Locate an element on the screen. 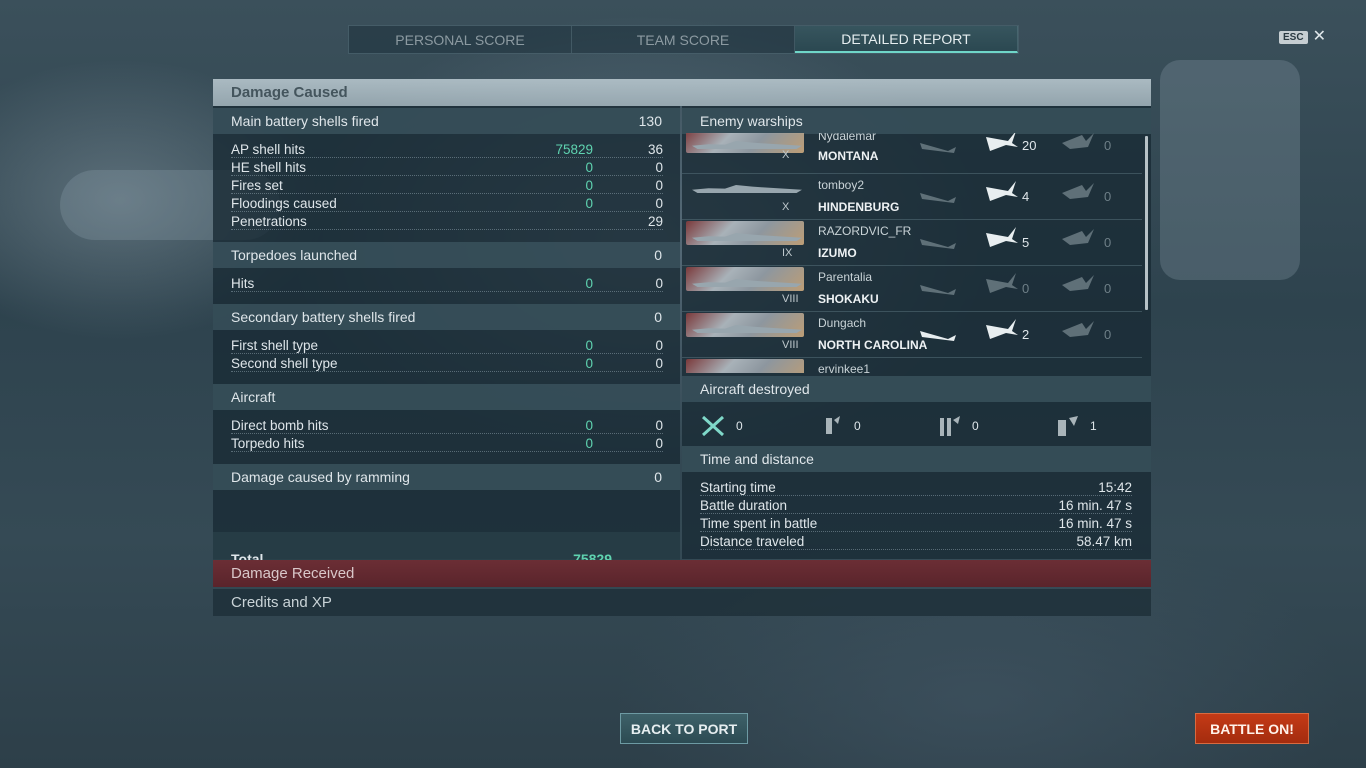 The image size is (1366, 768). hit-count: 20 is located at coordinates (1029, 145).